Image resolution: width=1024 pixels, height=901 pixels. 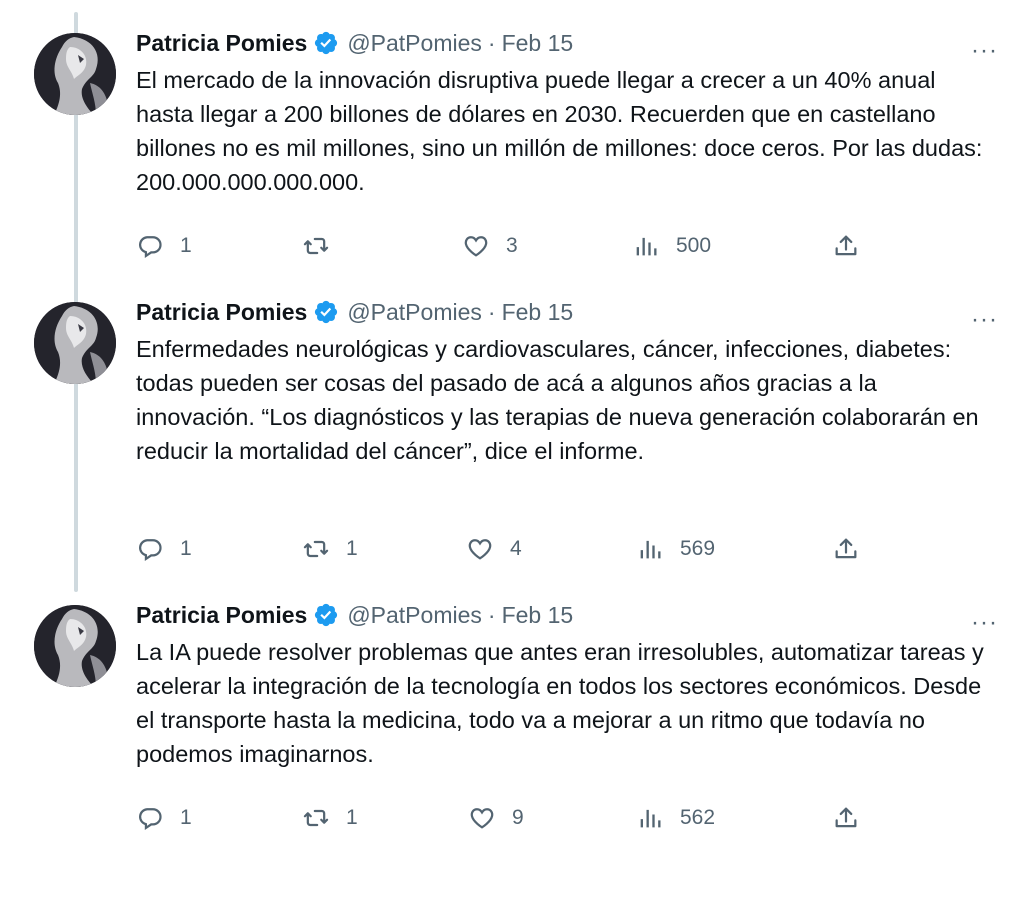 What do you see at coordinates (675, 549) in the screenshot?
I see `views-button: 569` at bounding box center [675, 549].